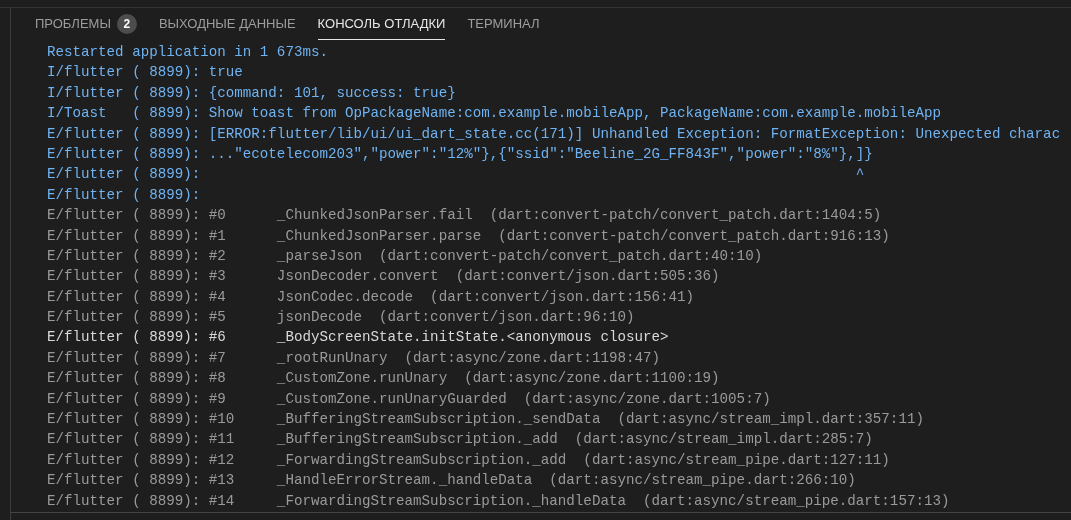 This screenshot has height=520, width=1071. What do you see at coordinates (371, 297) in the screenshot?
I see `console-line: E/flutter ( 8899): #4 JsonCodec.decode (dart:convert/json.dart:156:41)` at bounding box center [371, 297].